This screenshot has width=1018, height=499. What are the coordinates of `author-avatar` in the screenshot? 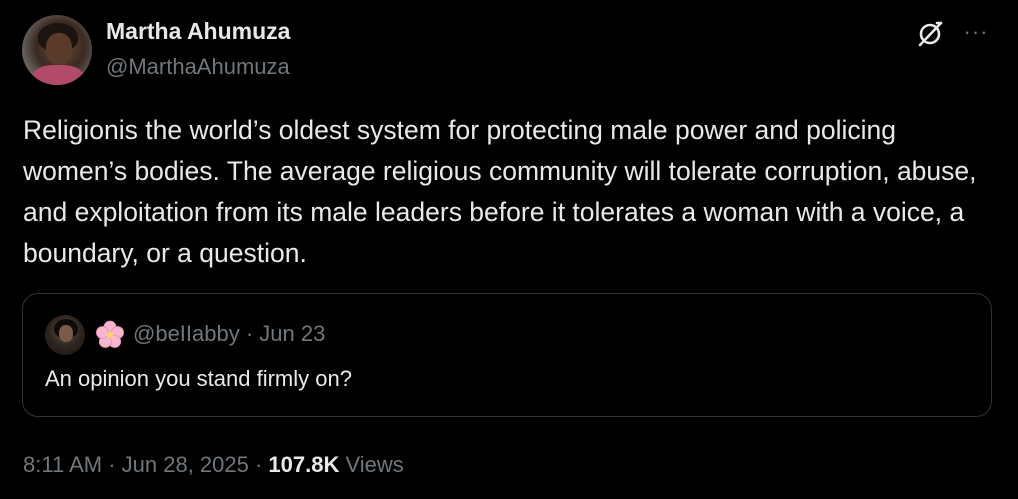 It's located at (57, 50).